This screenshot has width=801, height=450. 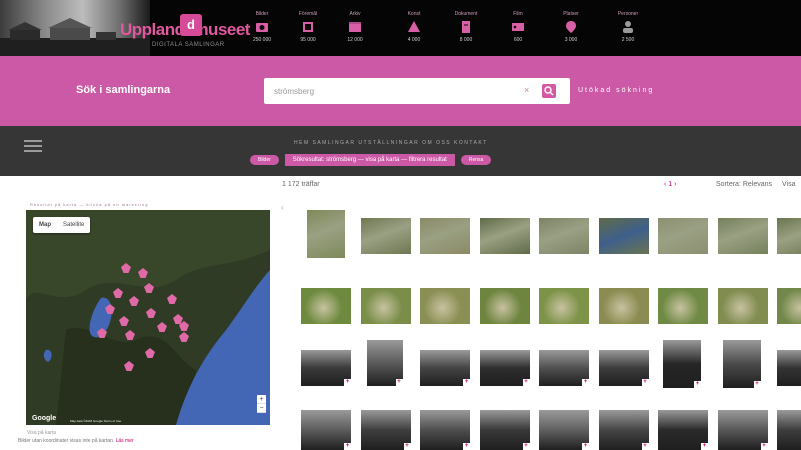 I want to click on stat-föremål: Föremål 95 000, so click(x=308, y=27).